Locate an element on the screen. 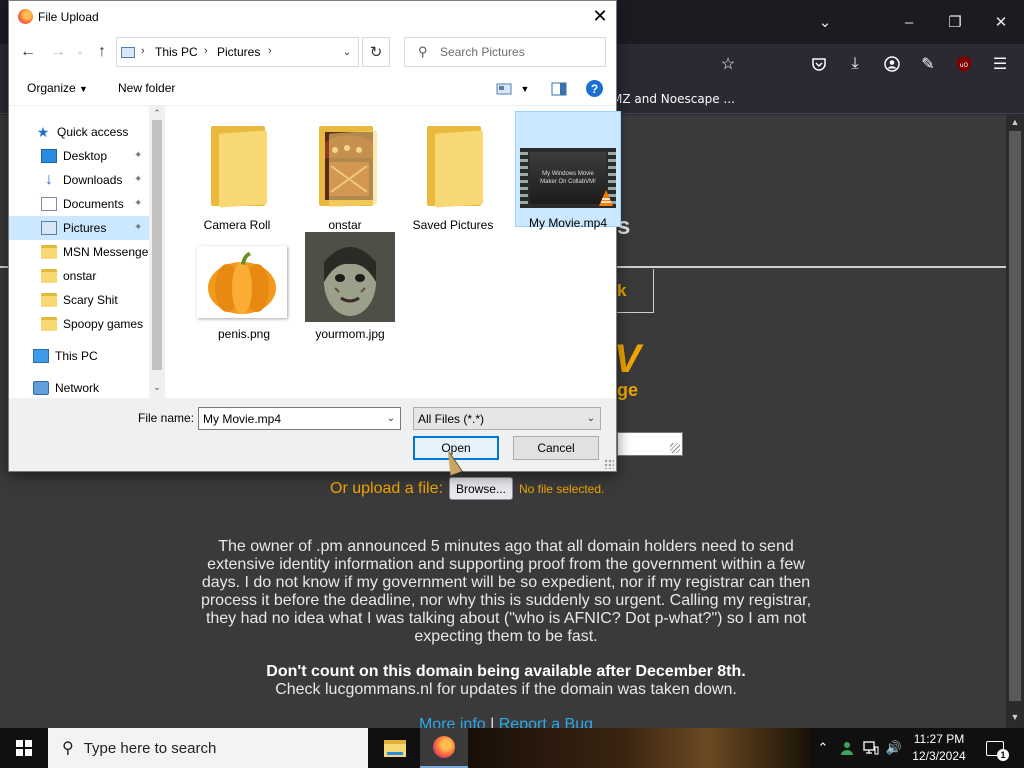 The height and width of the screenshot is (768, 1024). video-thumbnail-icon: My Windows Movie Maker On CollabVM! is located at coordinates (568, 178).